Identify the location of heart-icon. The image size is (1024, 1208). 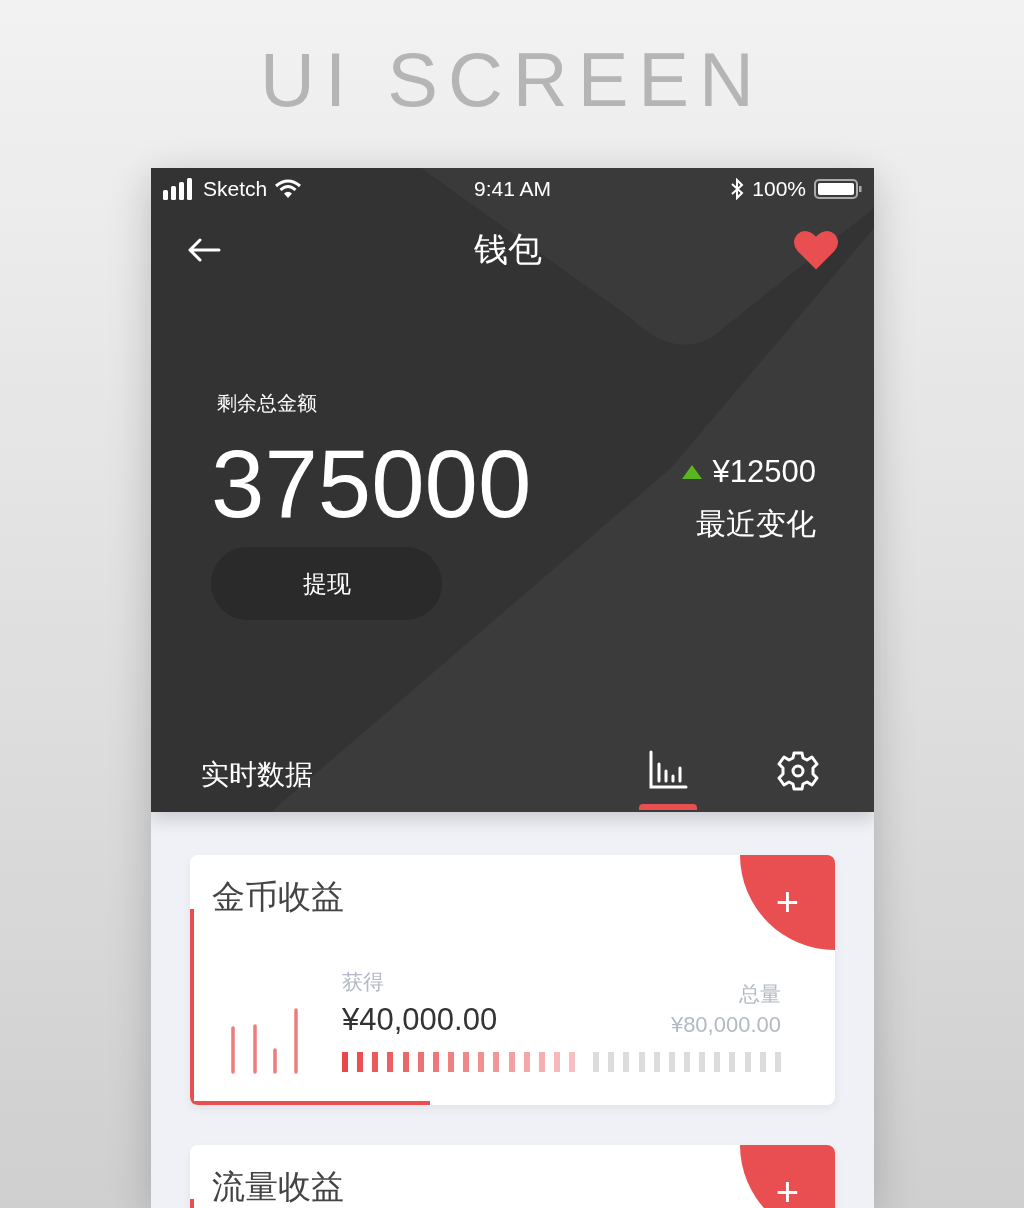
(816, 250).